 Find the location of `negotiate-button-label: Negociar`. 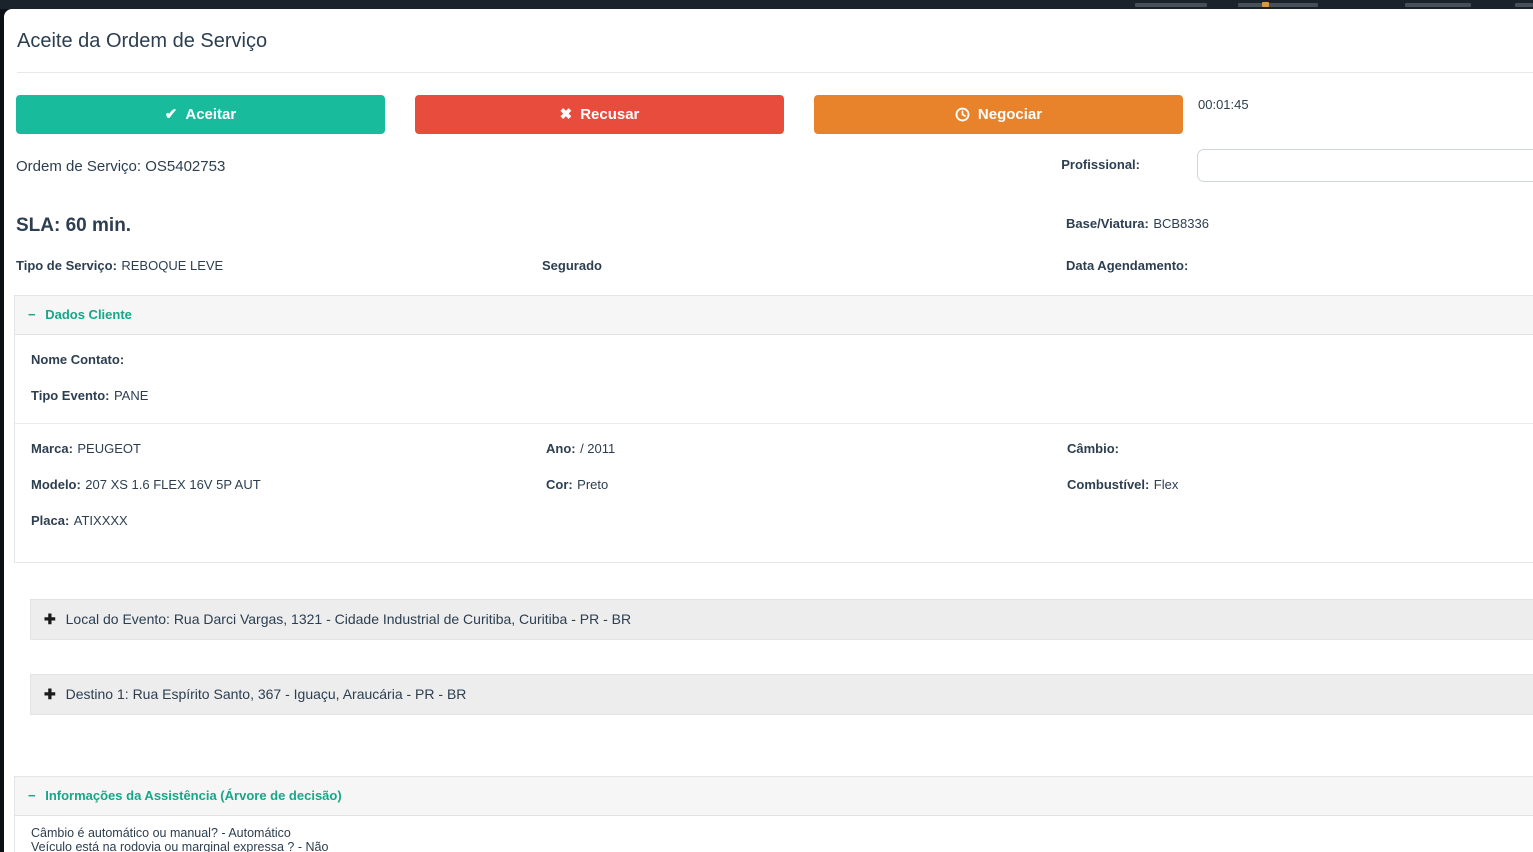

negotiate-button-label: Negociar is located at coordinates (1010, 114).